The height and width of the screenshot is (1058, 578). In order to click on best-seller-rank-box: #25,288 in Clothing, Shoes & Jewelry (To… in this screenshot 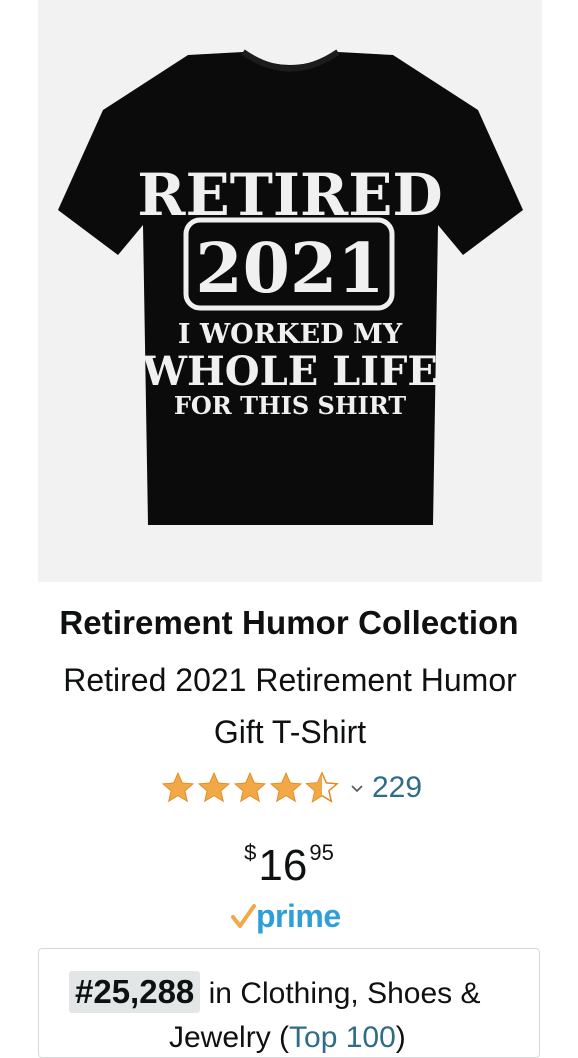, I will do `click(289, 1003)`.